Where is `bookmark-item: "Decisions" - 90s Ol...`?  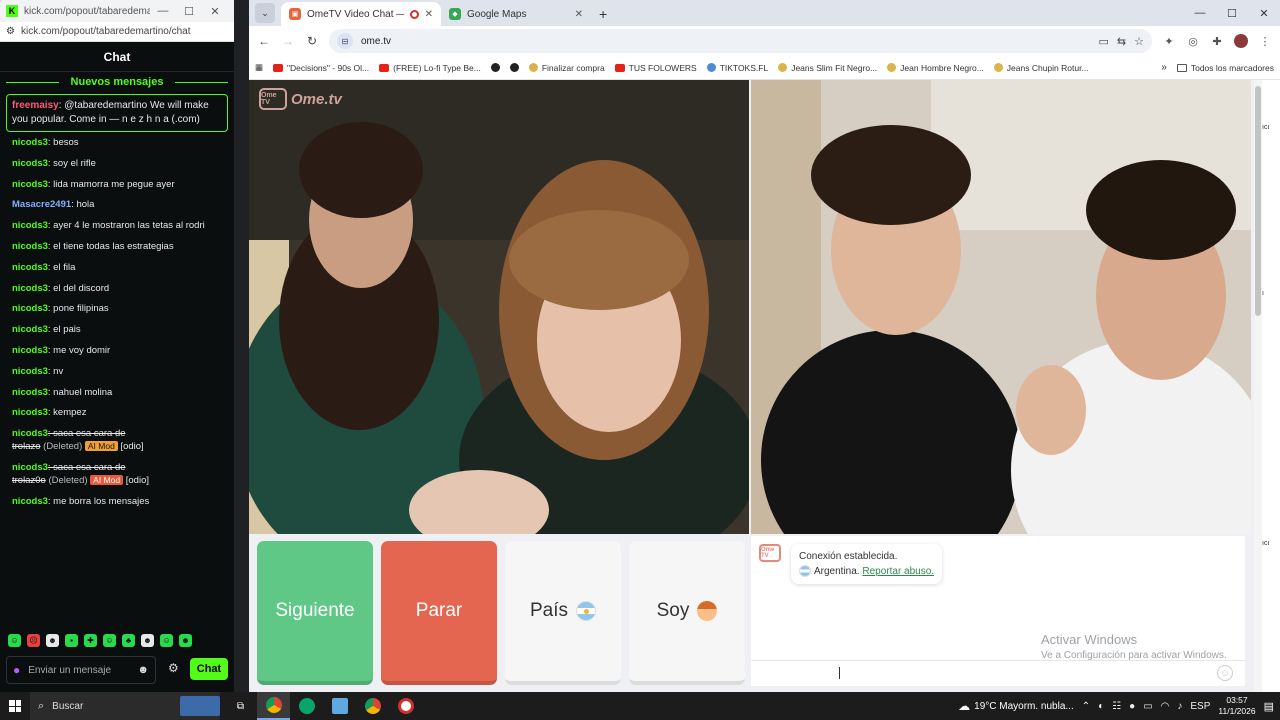
bookmark-item: "Decisions" - 90s Ol... is located at coordinates (321, 68).